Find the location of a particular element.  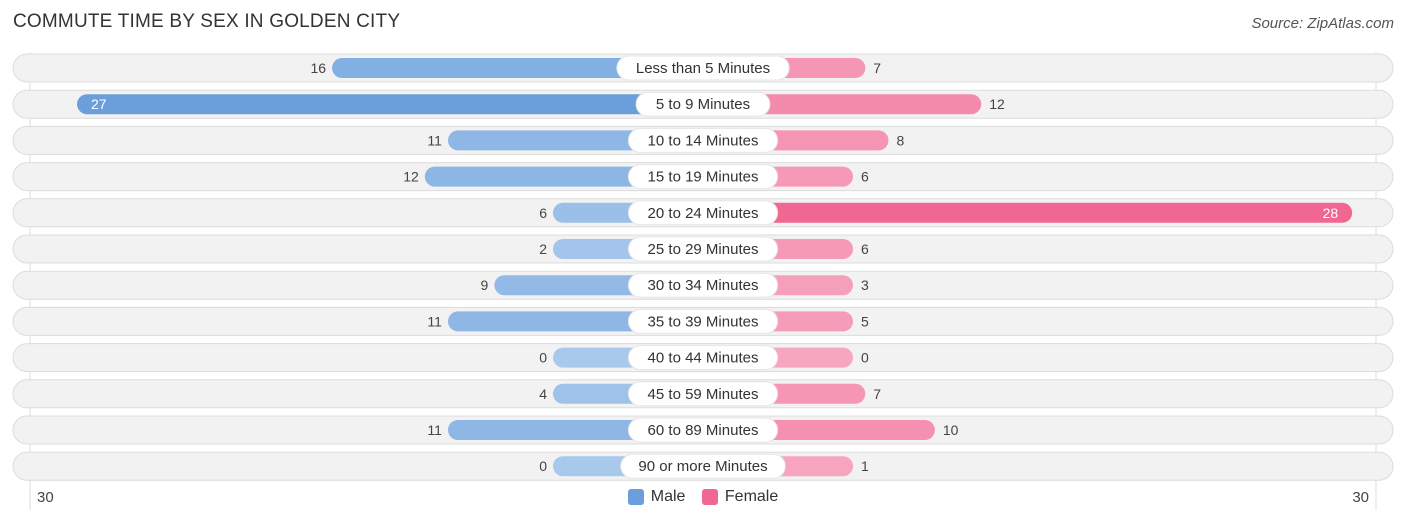

category-label: Less than 5 Minutes is located at coordinates (703, 68).